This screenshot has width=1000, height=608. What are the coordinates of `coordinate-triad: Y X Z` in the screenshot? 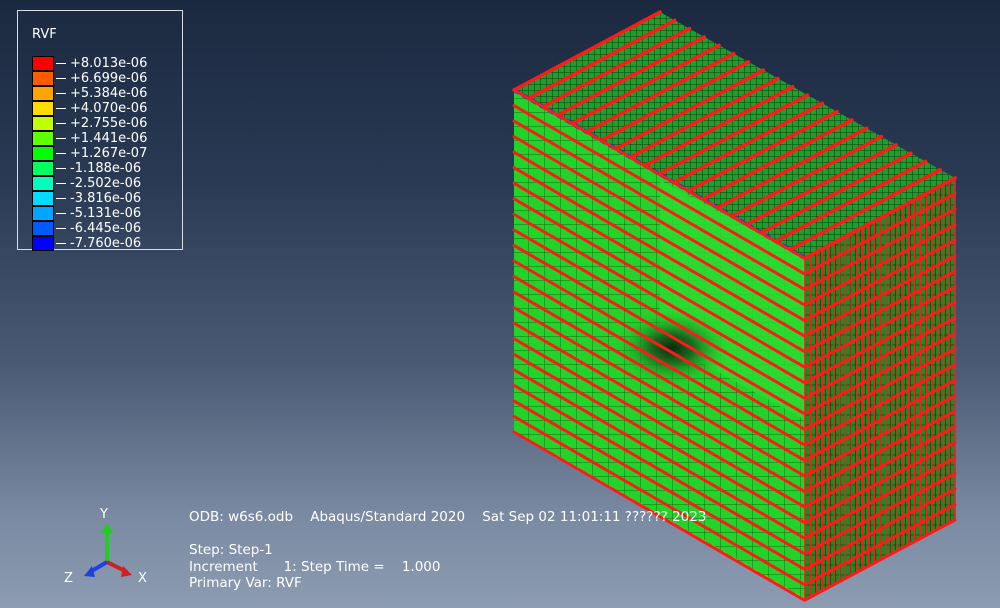 It's located at (110, 550).